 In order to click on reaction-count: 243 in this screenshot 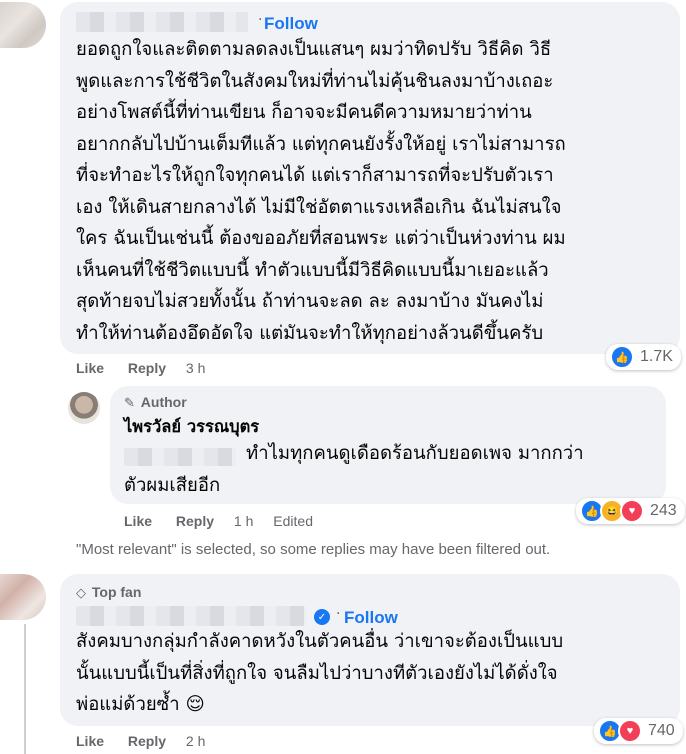, I will do `click(663, 510)`.